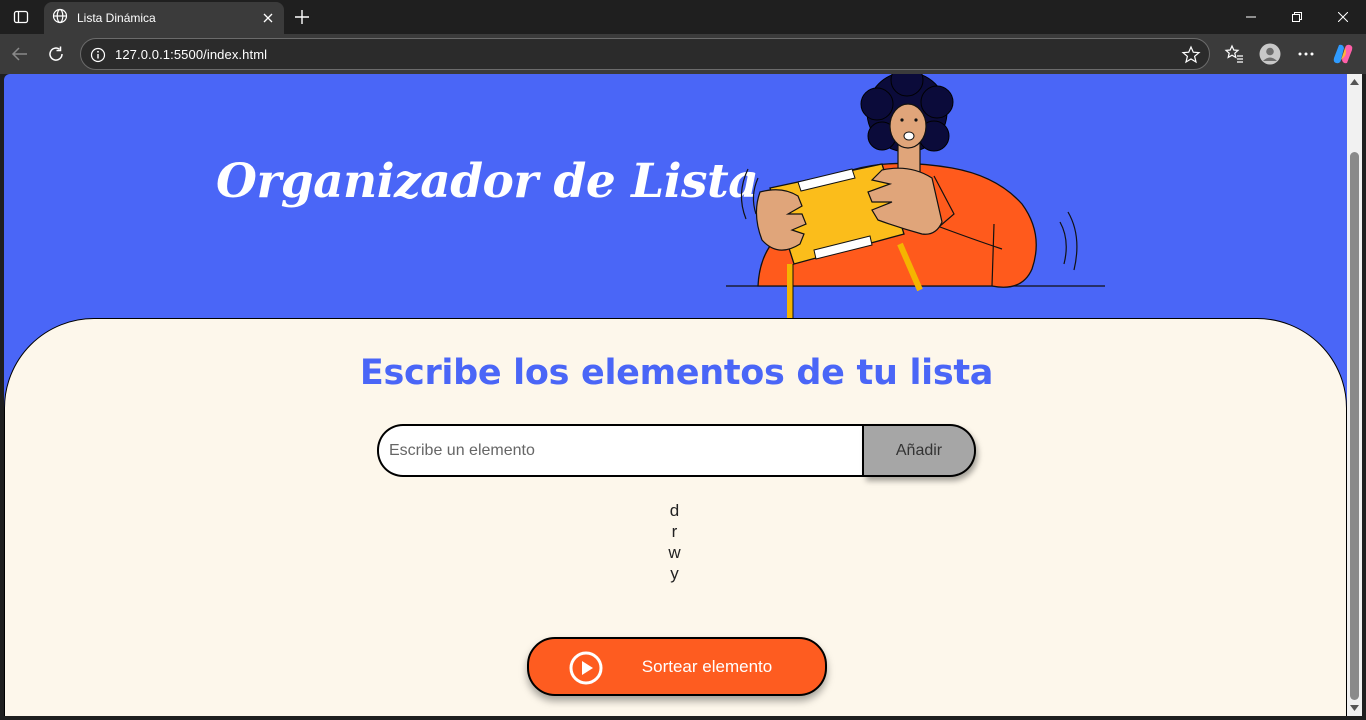  What do you see at coordinates (674, 531) in the screenshot?
I see `list-item: r` at bounding box center [674, 531].